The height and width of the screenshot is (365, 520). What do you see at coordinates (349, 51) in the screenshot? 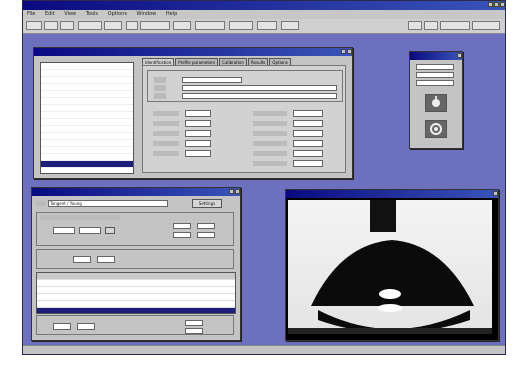
I see `profile-window-close` at bounding box center [349, 51].